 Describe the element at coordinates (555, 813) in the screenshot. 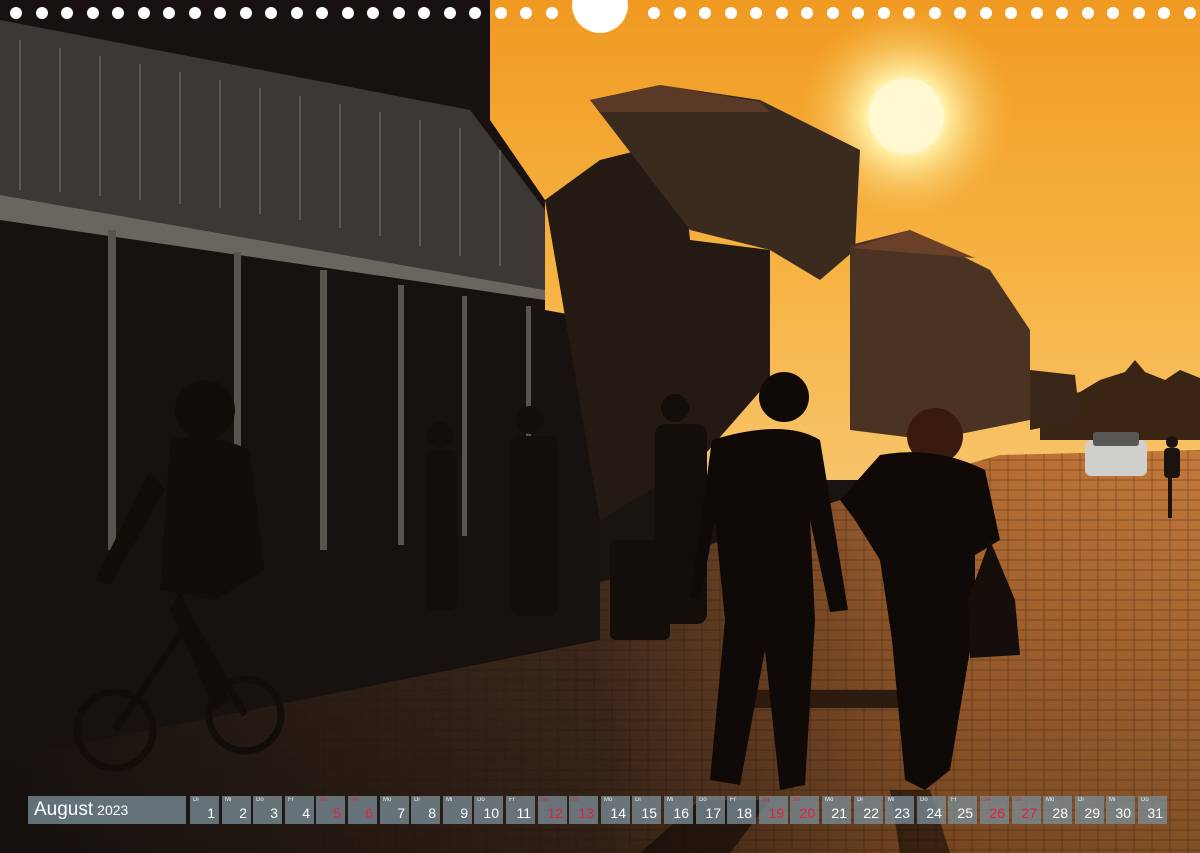

I see `day-number: 12` at that location.